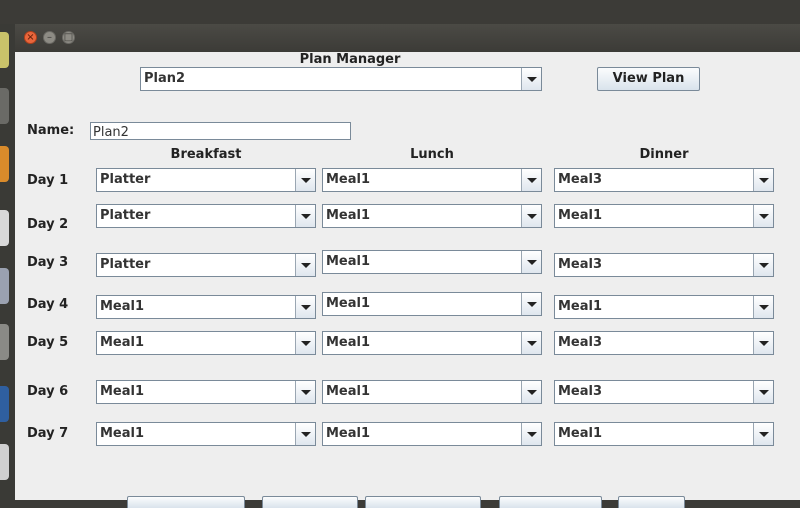 The width and height of the screenshot is (800, 508). I want to click on breakfast-select-day6: Meal1, so click(206, 392).